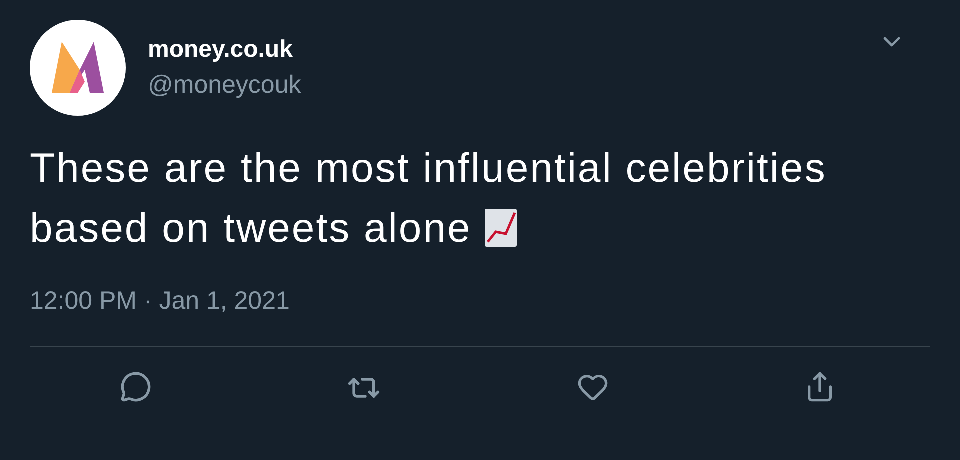  What do you see at coordinates (225, 85) in the screenshot?
I see `account-handle: @moneycouk` at bounding box center [225, 85].